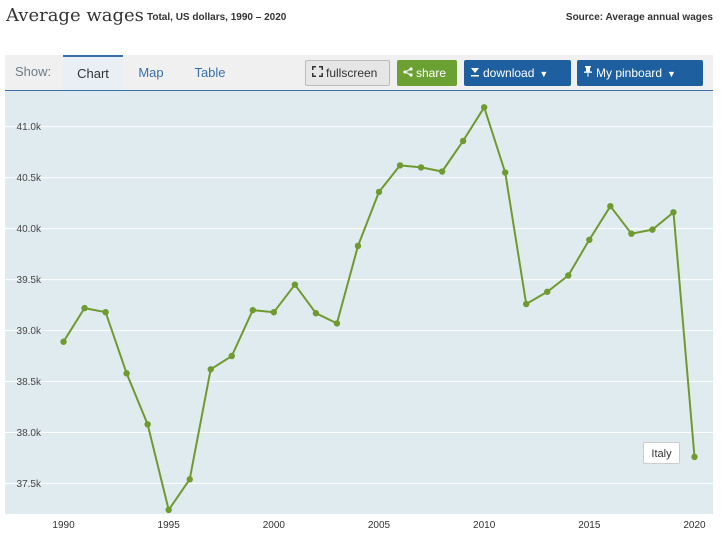  What do you see at coordinates (379, 525) in the screenshot?
I see `x-tick-label: 2005` at bounding box center [379, 525].